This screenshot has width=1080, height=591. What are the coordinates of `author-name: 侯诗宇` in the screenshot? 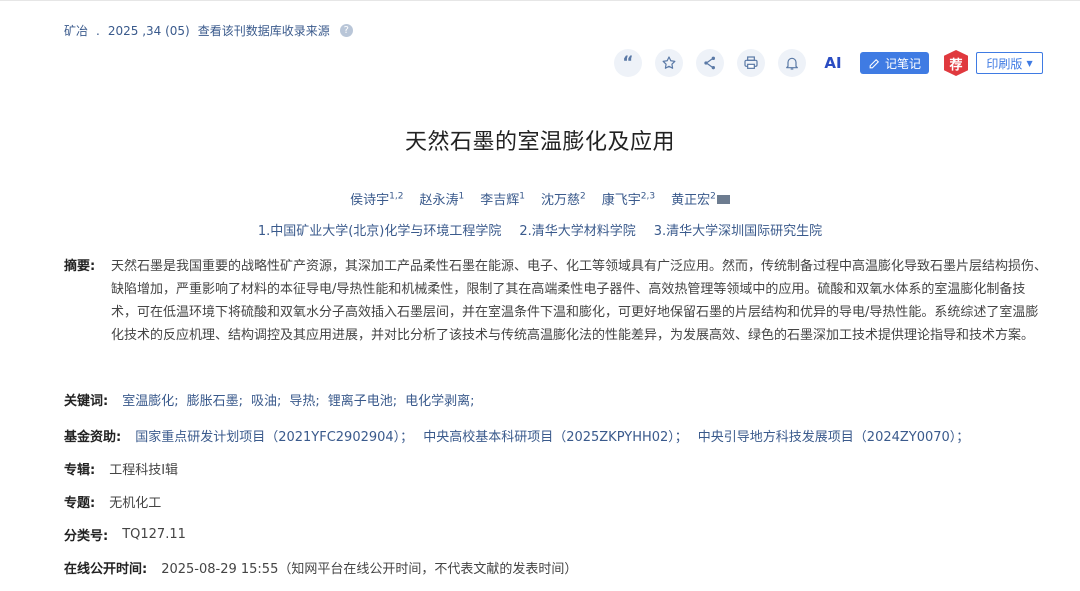 It's located at (370, 200).